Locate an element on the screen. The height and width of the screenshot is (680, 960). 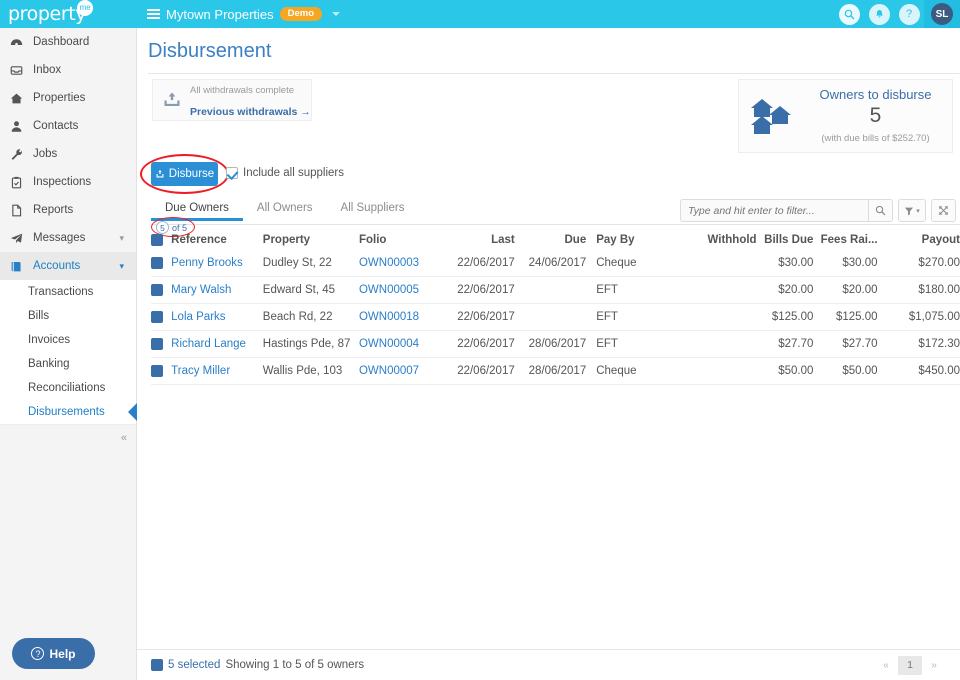
cell-reference: Lola Parks is located at coordinates (217, 317).